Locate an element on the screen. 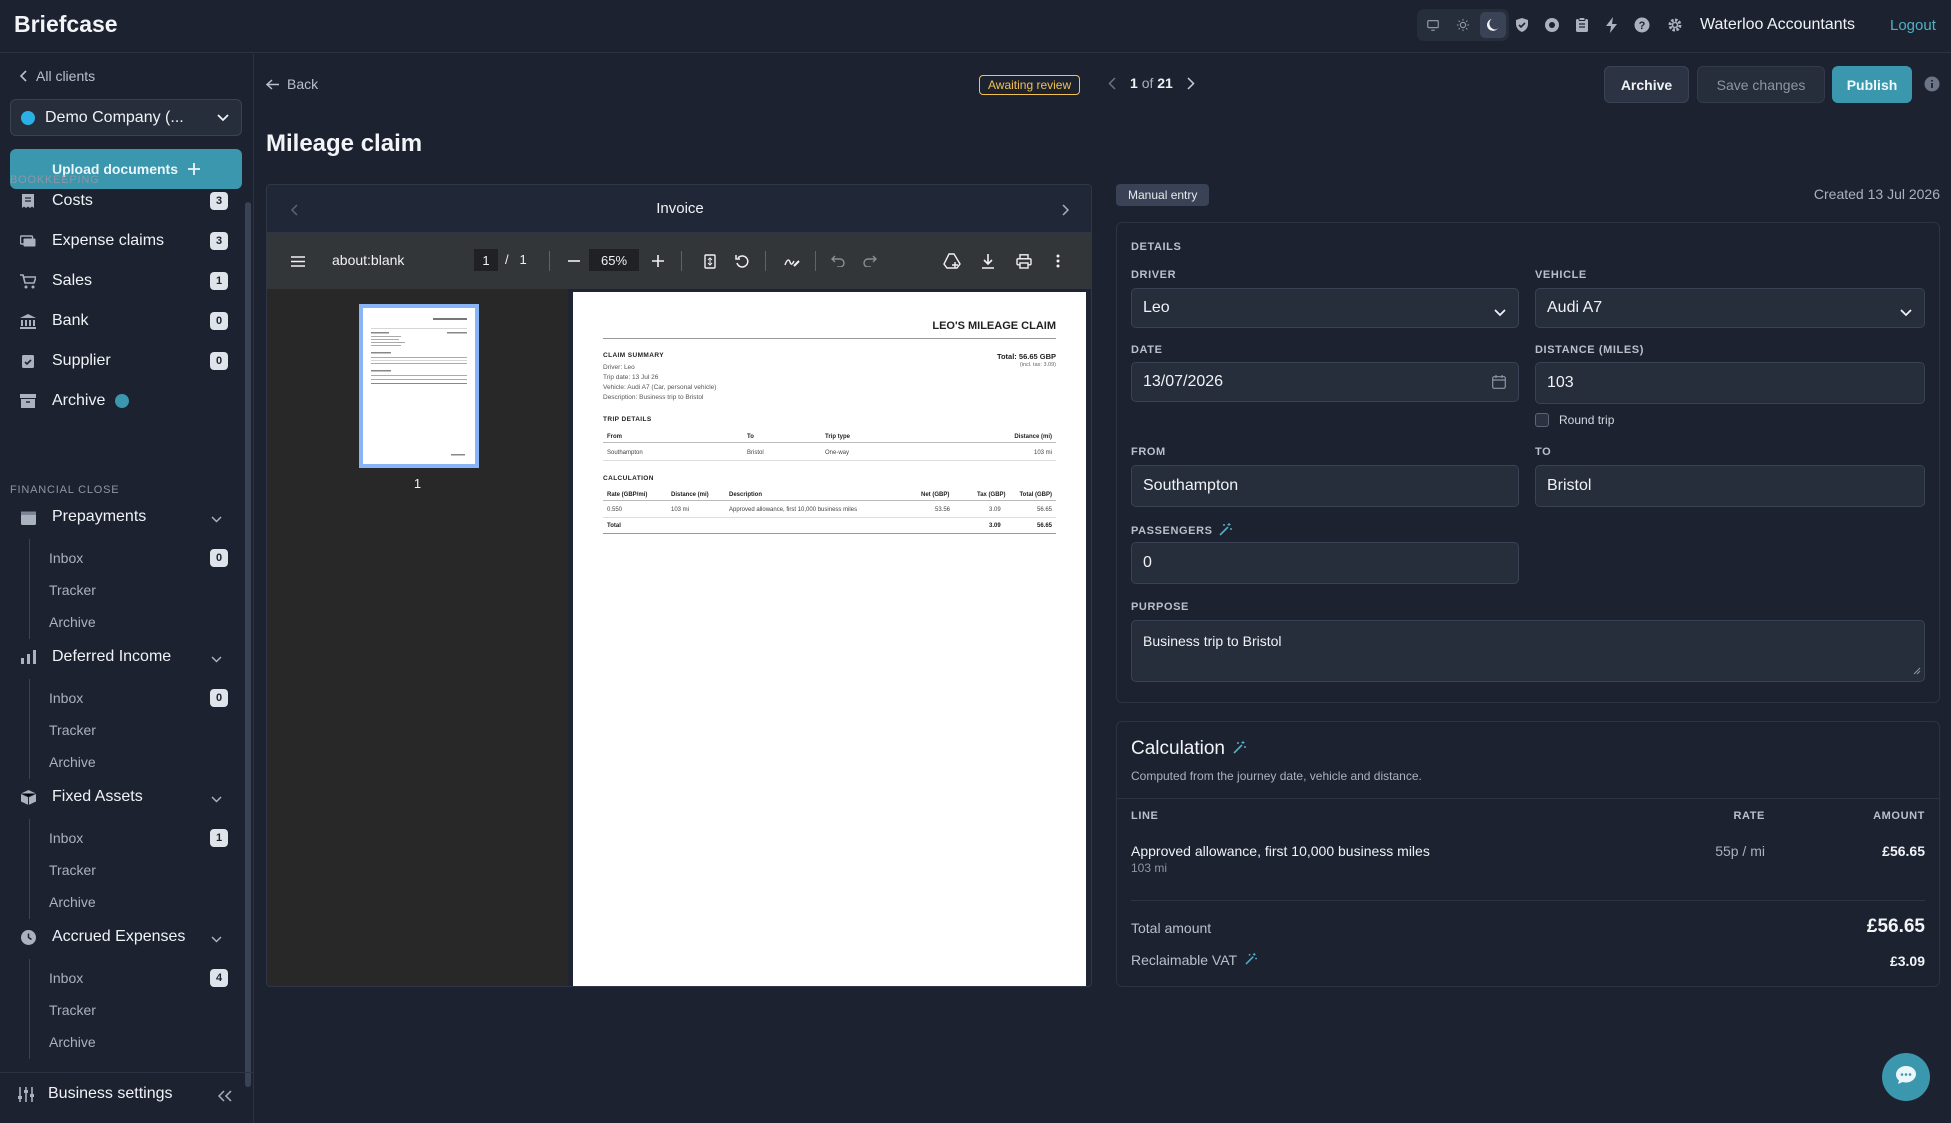 The image size is (1951, 1123). more-vertical-icon is located at coordinates (1058, 261).